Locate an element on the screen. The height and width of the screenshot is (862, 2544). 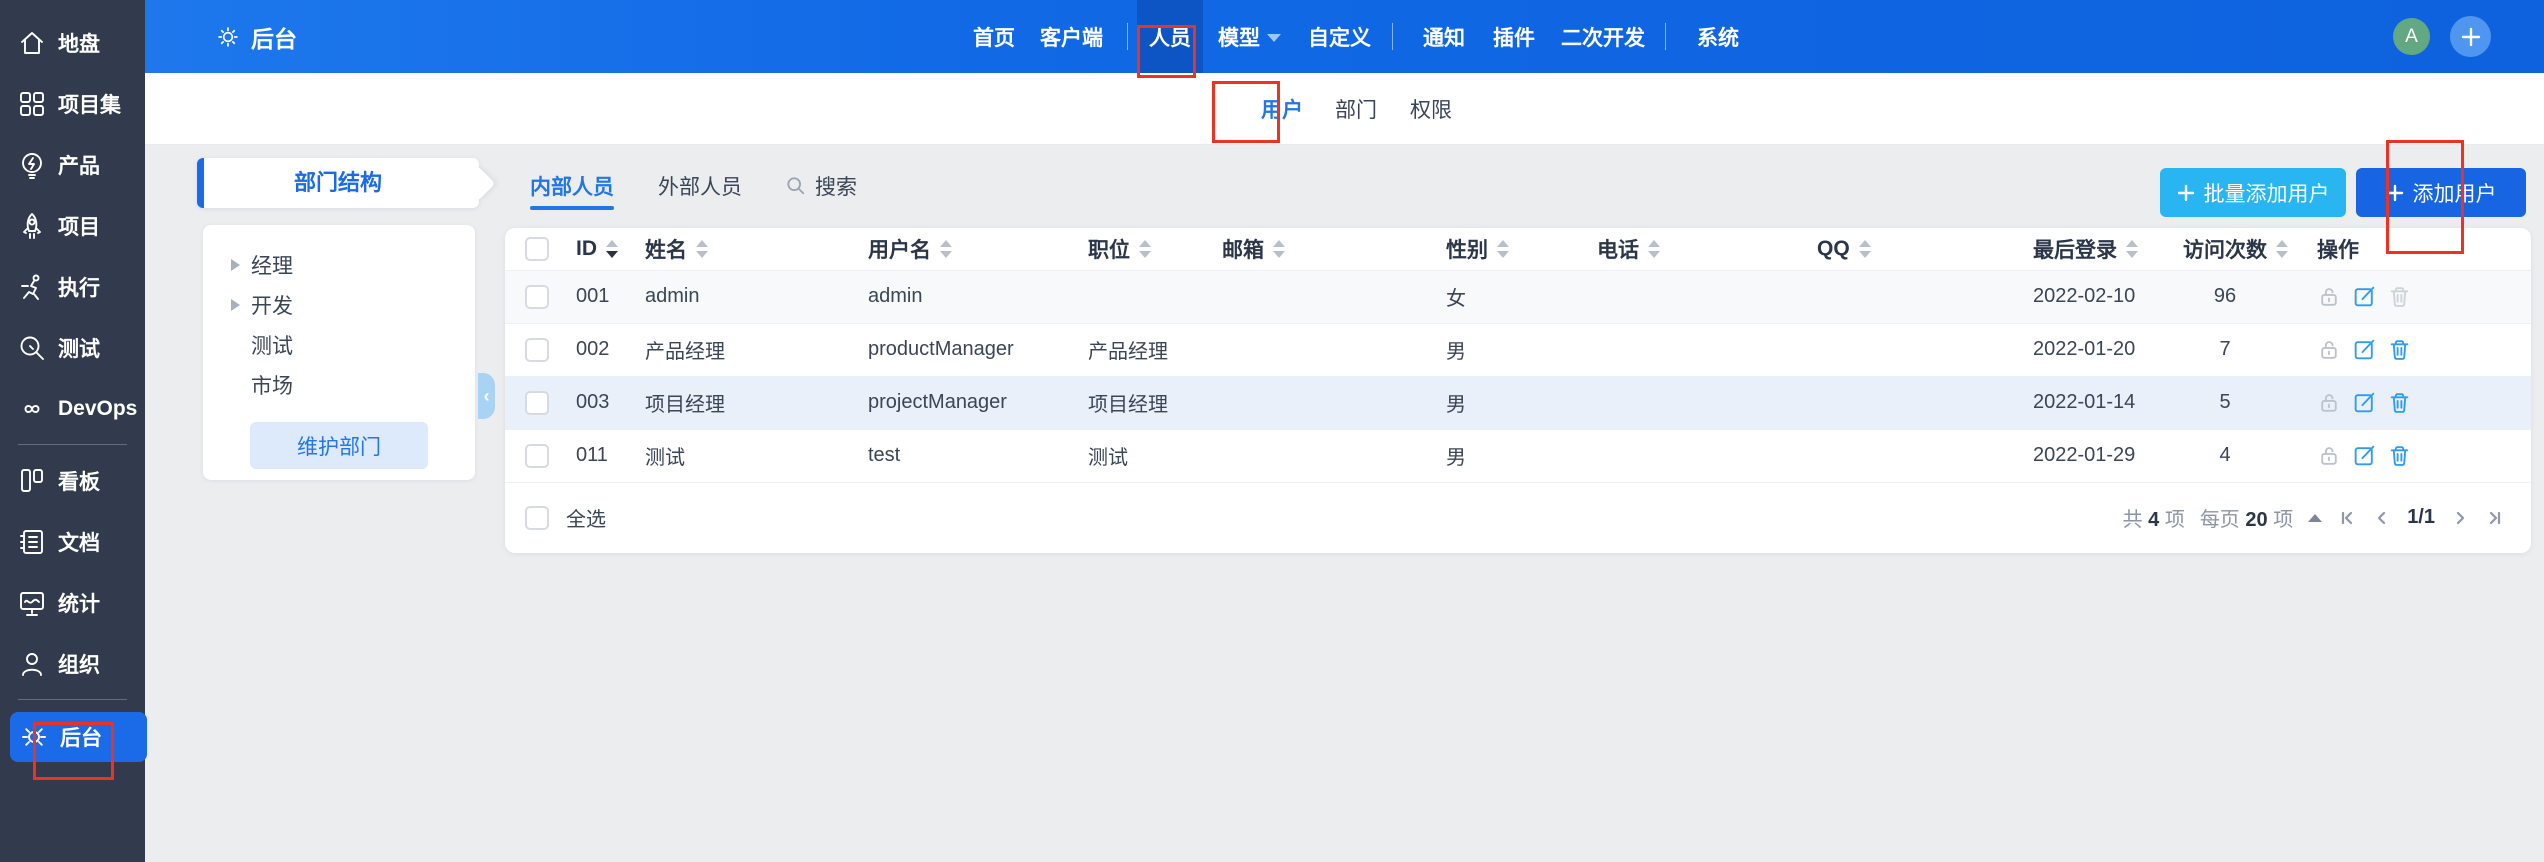
sidebar: 地盘 项目集 产品 项目 执行 测试 DevOps 看板 文档 统计 组织 后台 is located at coordinates (73, 431).